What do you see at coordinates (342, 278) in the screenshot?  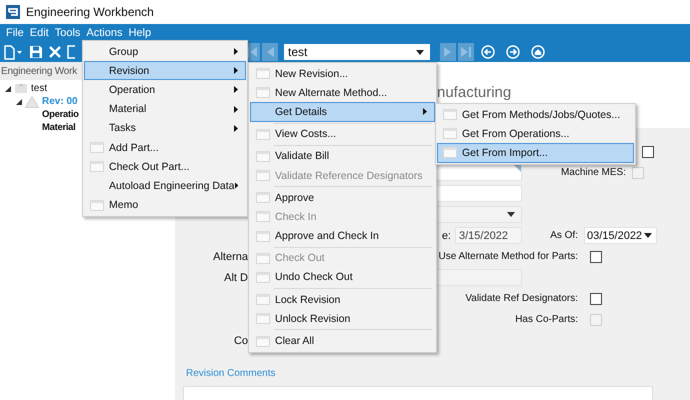 I see `menu-item: Undo Check Out` at bounding box center [342, 278].